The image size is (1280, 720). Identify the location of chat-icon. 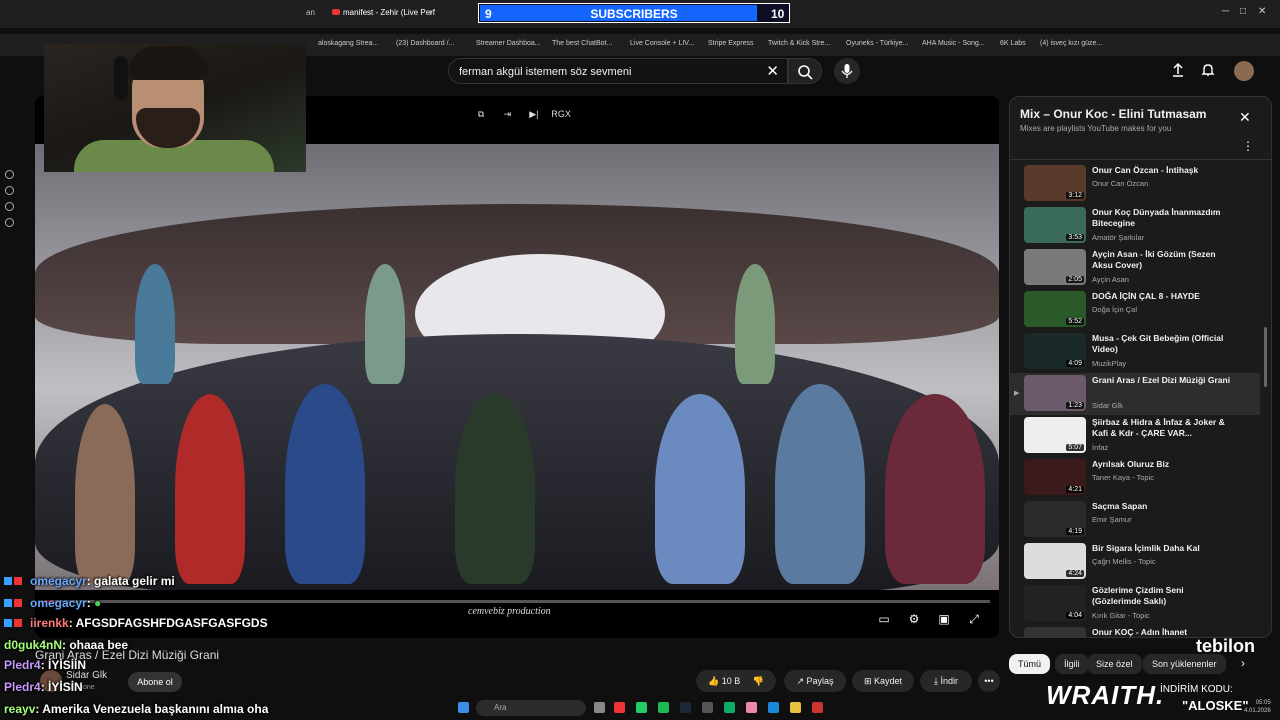
(9, 206).